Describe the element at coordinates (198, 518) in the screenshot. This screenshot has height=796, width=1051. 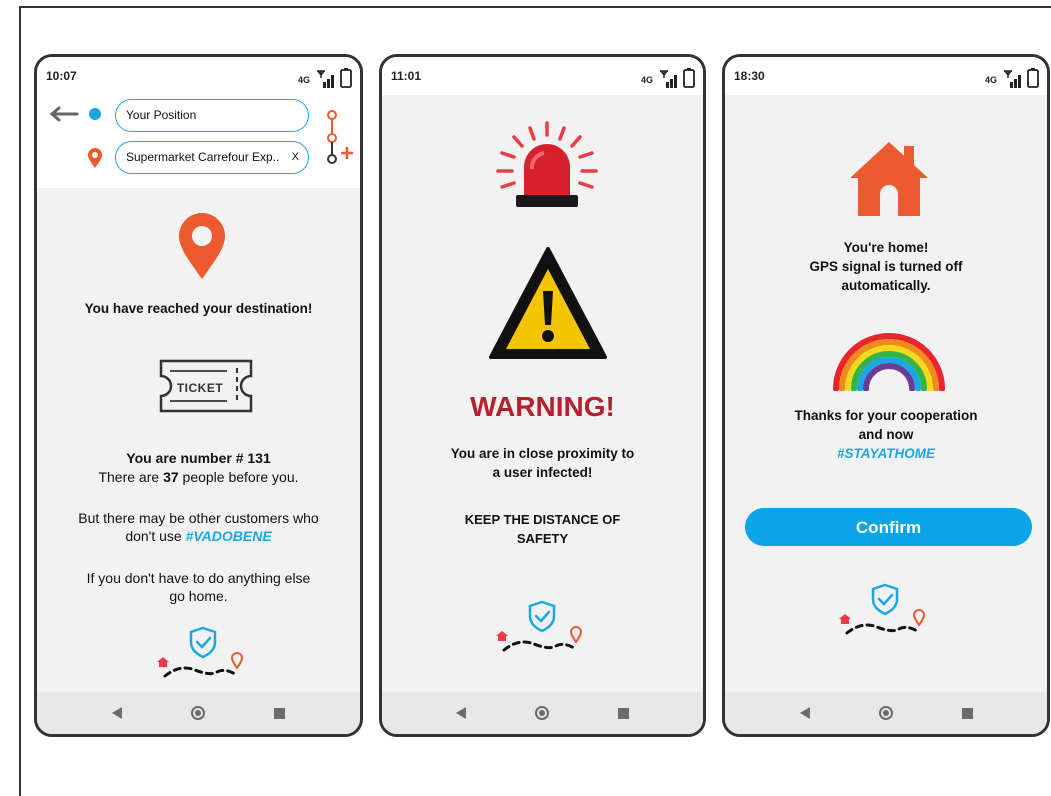
I see `other-customers-line1: But there may be other customers who` at that location.